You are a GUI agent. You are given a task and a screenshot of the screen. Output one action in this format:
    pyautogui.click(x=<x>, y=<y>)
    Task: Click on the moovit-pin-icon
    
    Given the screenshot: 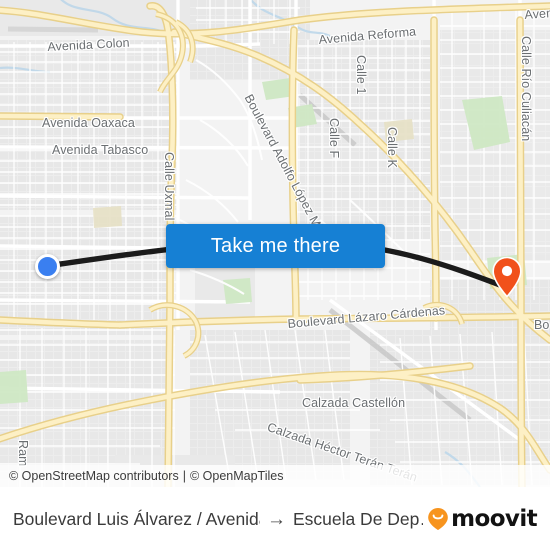 What is the action you would take?
    pyautogui.click(x=438, y=519)
    